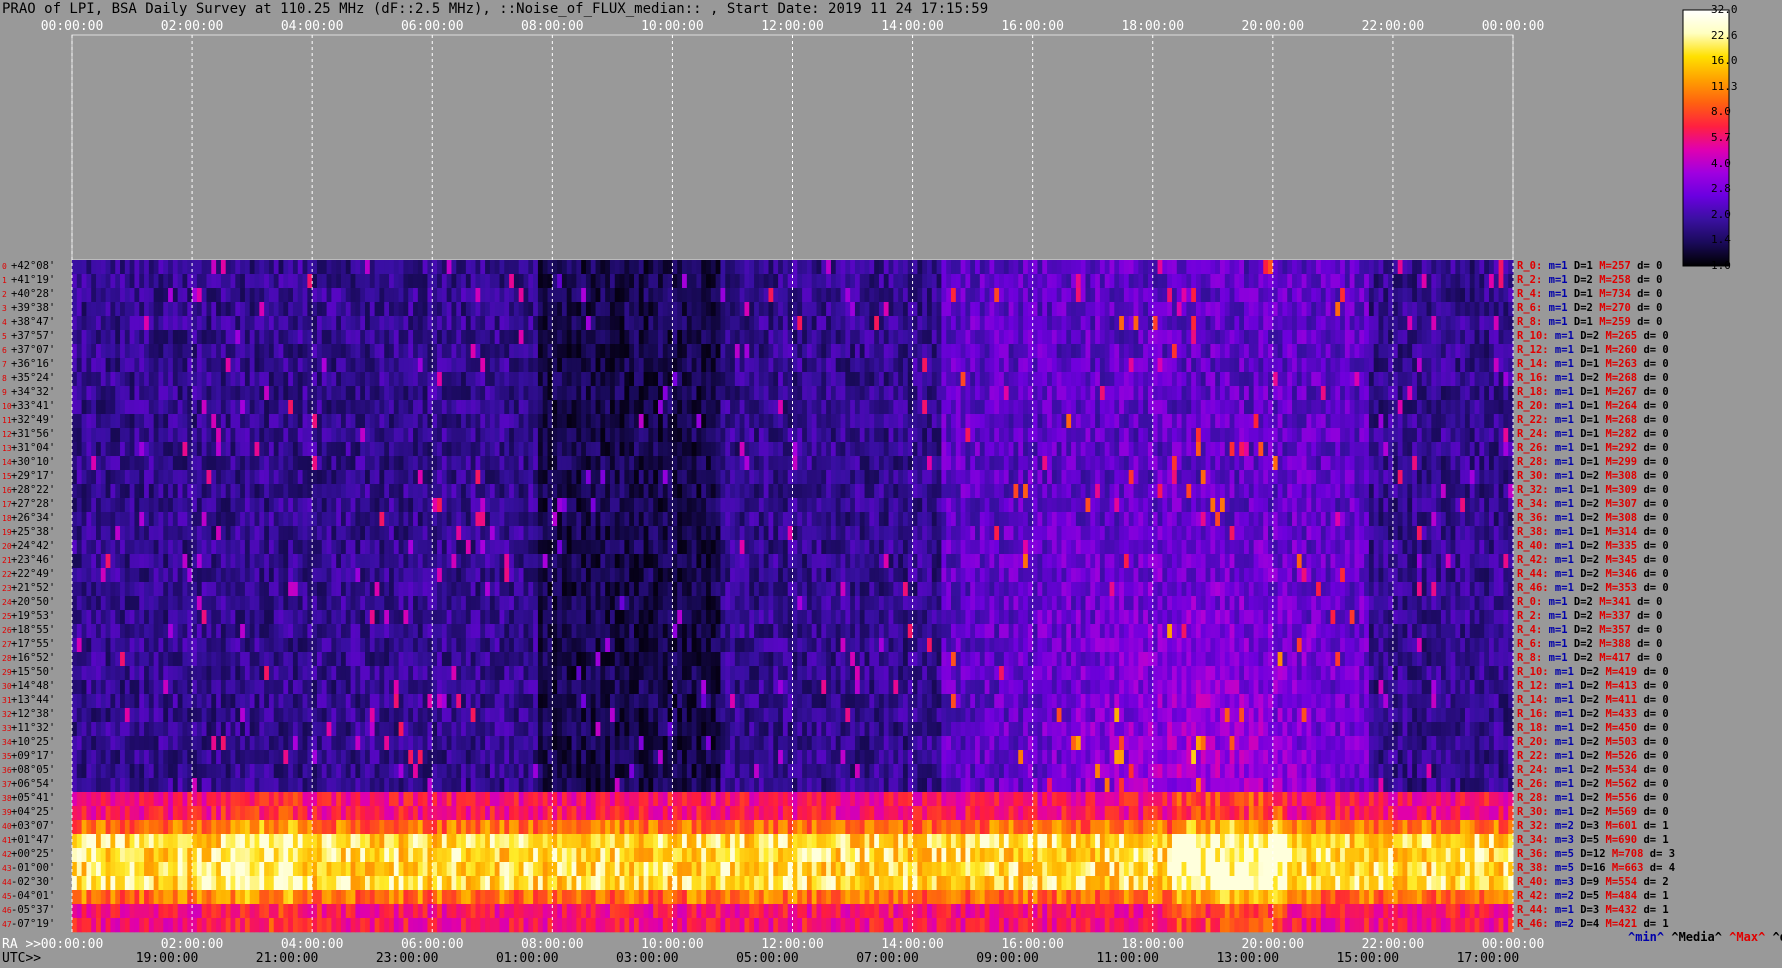  I want to click on row-index: 32, so click(7, 714).